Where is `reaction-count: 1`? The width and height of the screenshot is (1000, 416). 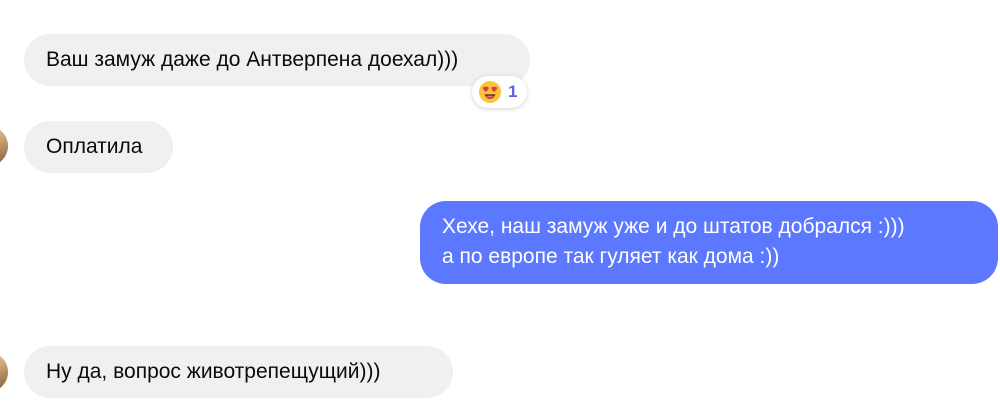 reaction-count: 1 is located at coordinates (513, 91).